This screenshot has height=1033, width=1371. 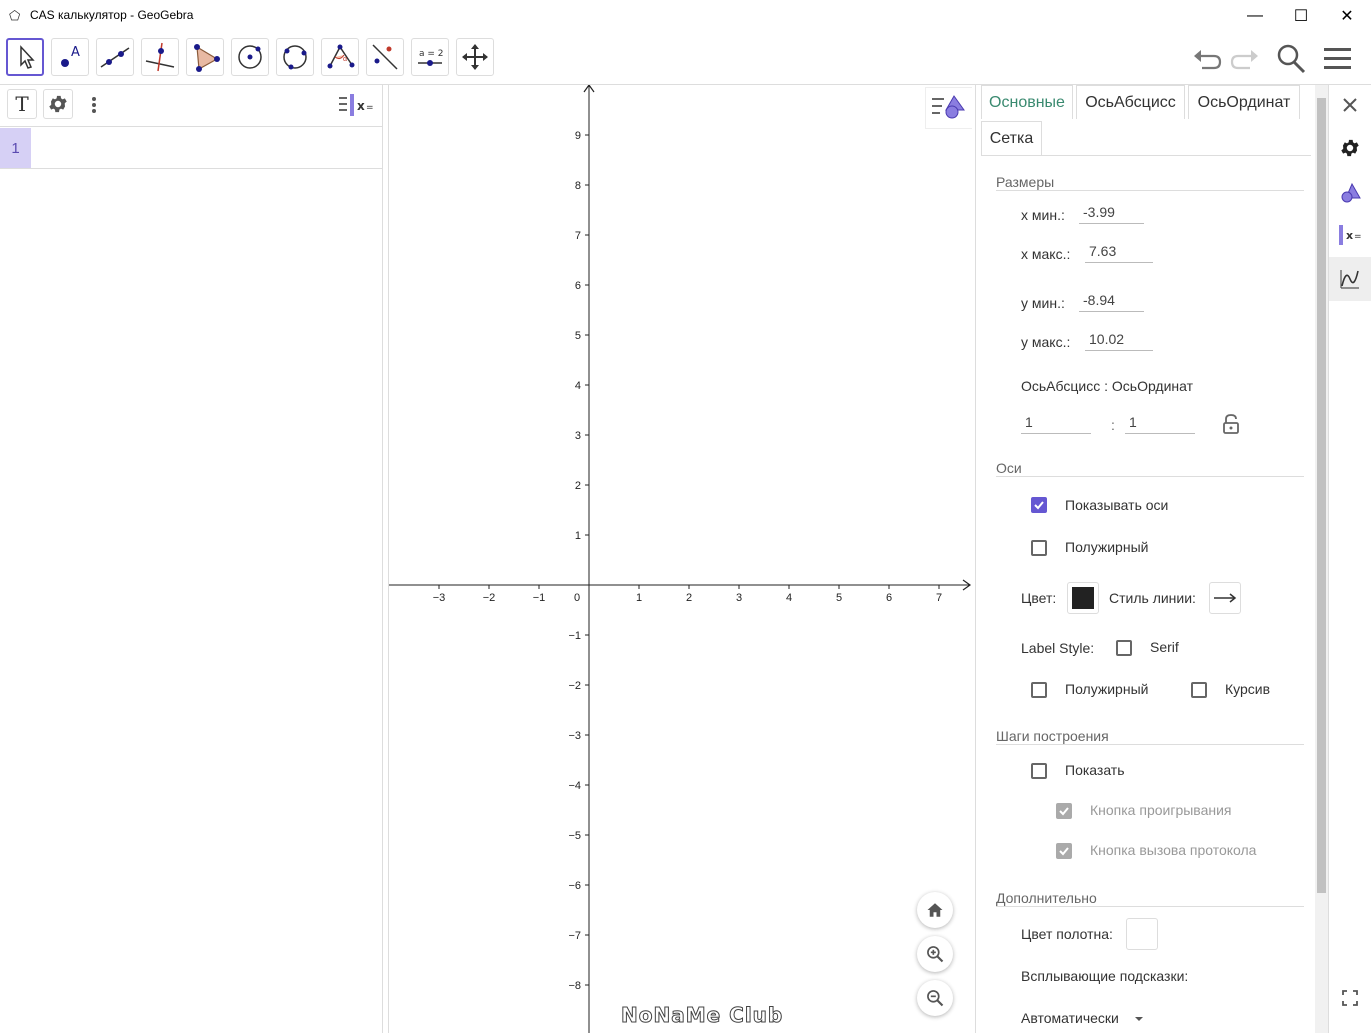 I want to click on more-vertical-icon, so click(x=94, y=105).